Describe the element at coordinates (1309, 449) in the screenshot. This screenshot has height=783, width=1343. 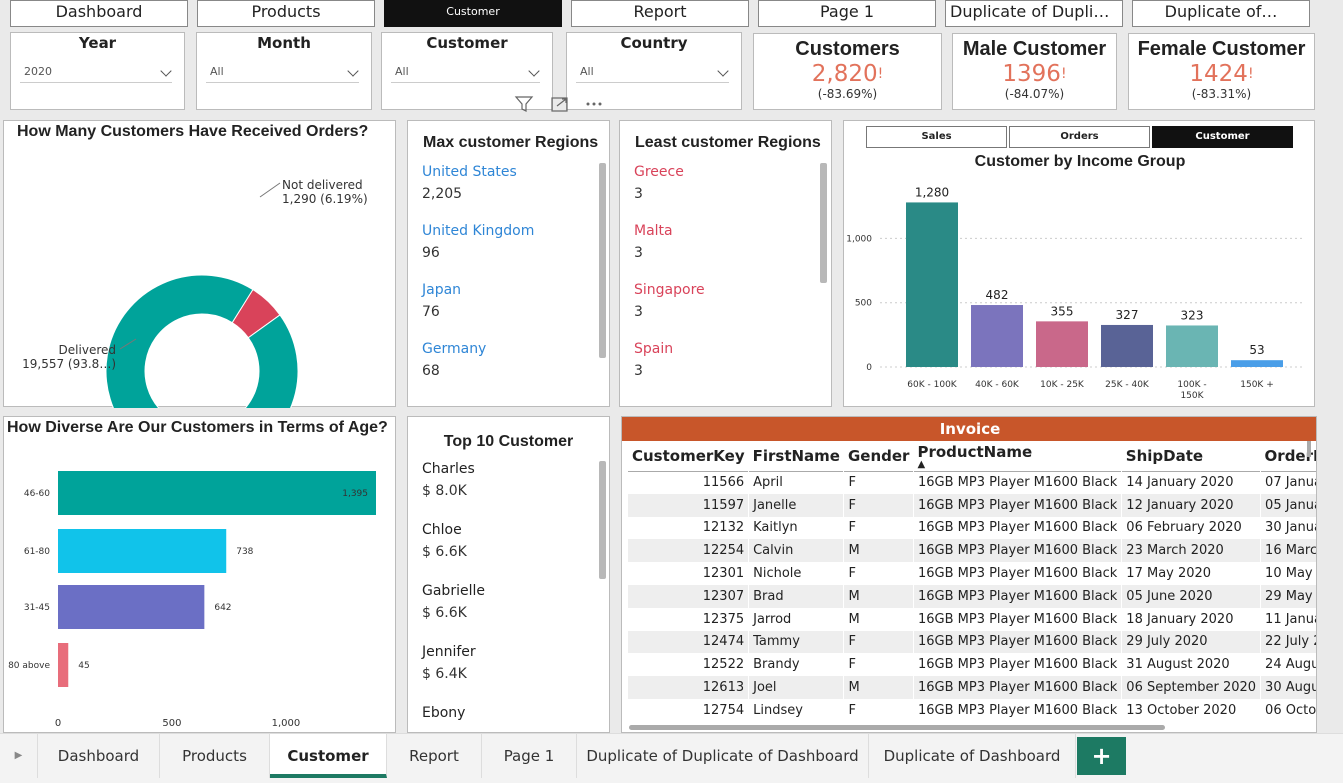
I see `vertical-scrollbar` at that location.